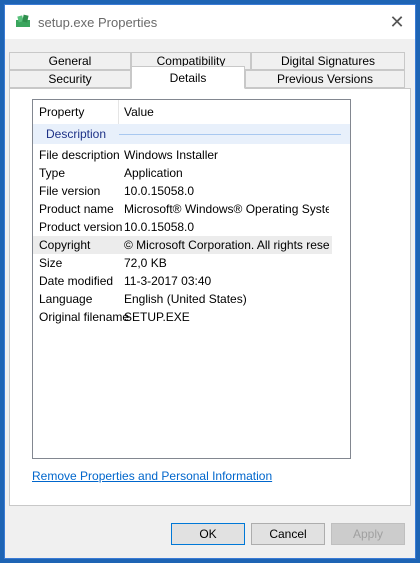 The height and width of the screenshot is (563, 420). I want to click on ok-button: OK, so click(208, 534).